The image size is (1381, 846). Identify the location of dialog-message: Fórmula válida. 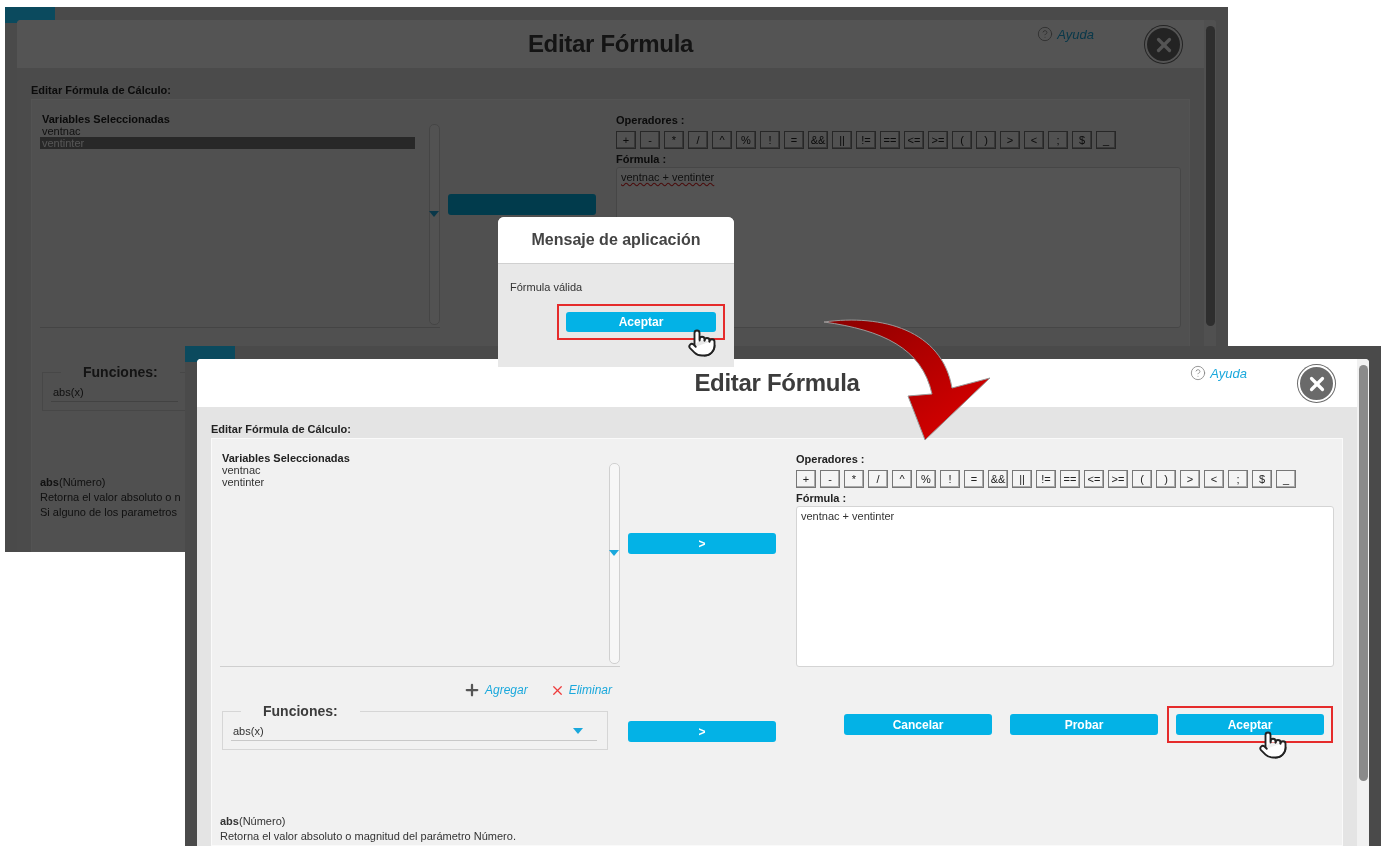
(546, 286).